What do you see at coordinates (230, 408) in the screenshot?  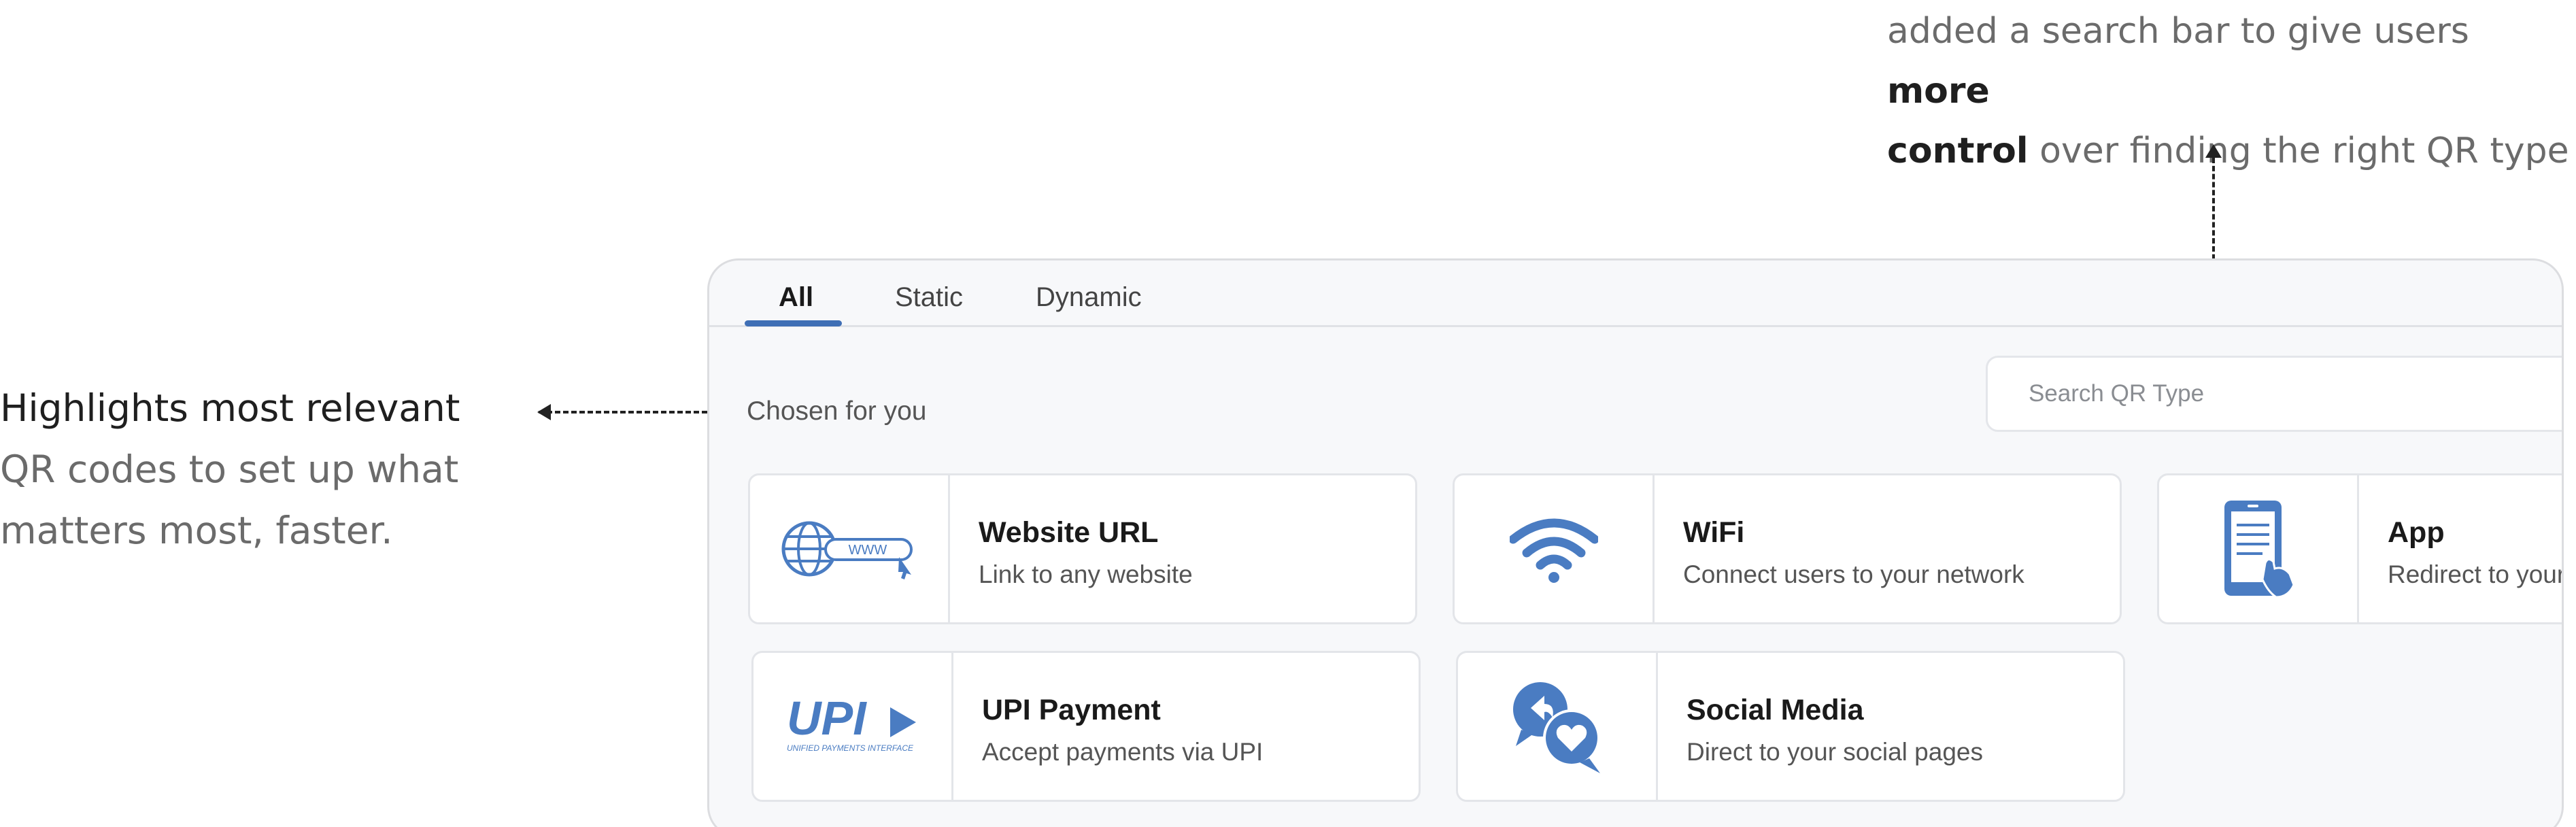 I see `left-annotation-heading: Highlights most relevant` at bounding box center [230, 408].